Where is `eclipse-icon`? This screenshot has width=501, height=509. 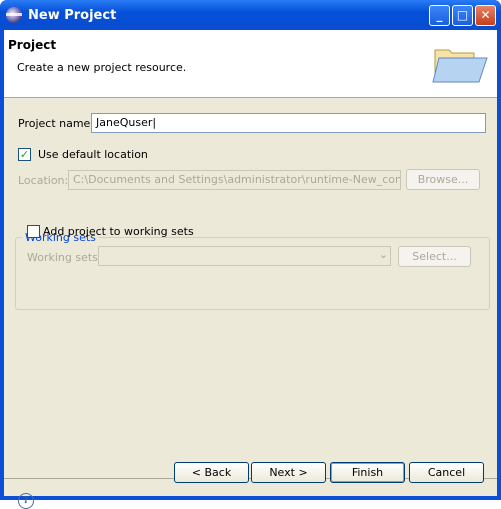
eclipse-icon is located at coordinates (14, 15).